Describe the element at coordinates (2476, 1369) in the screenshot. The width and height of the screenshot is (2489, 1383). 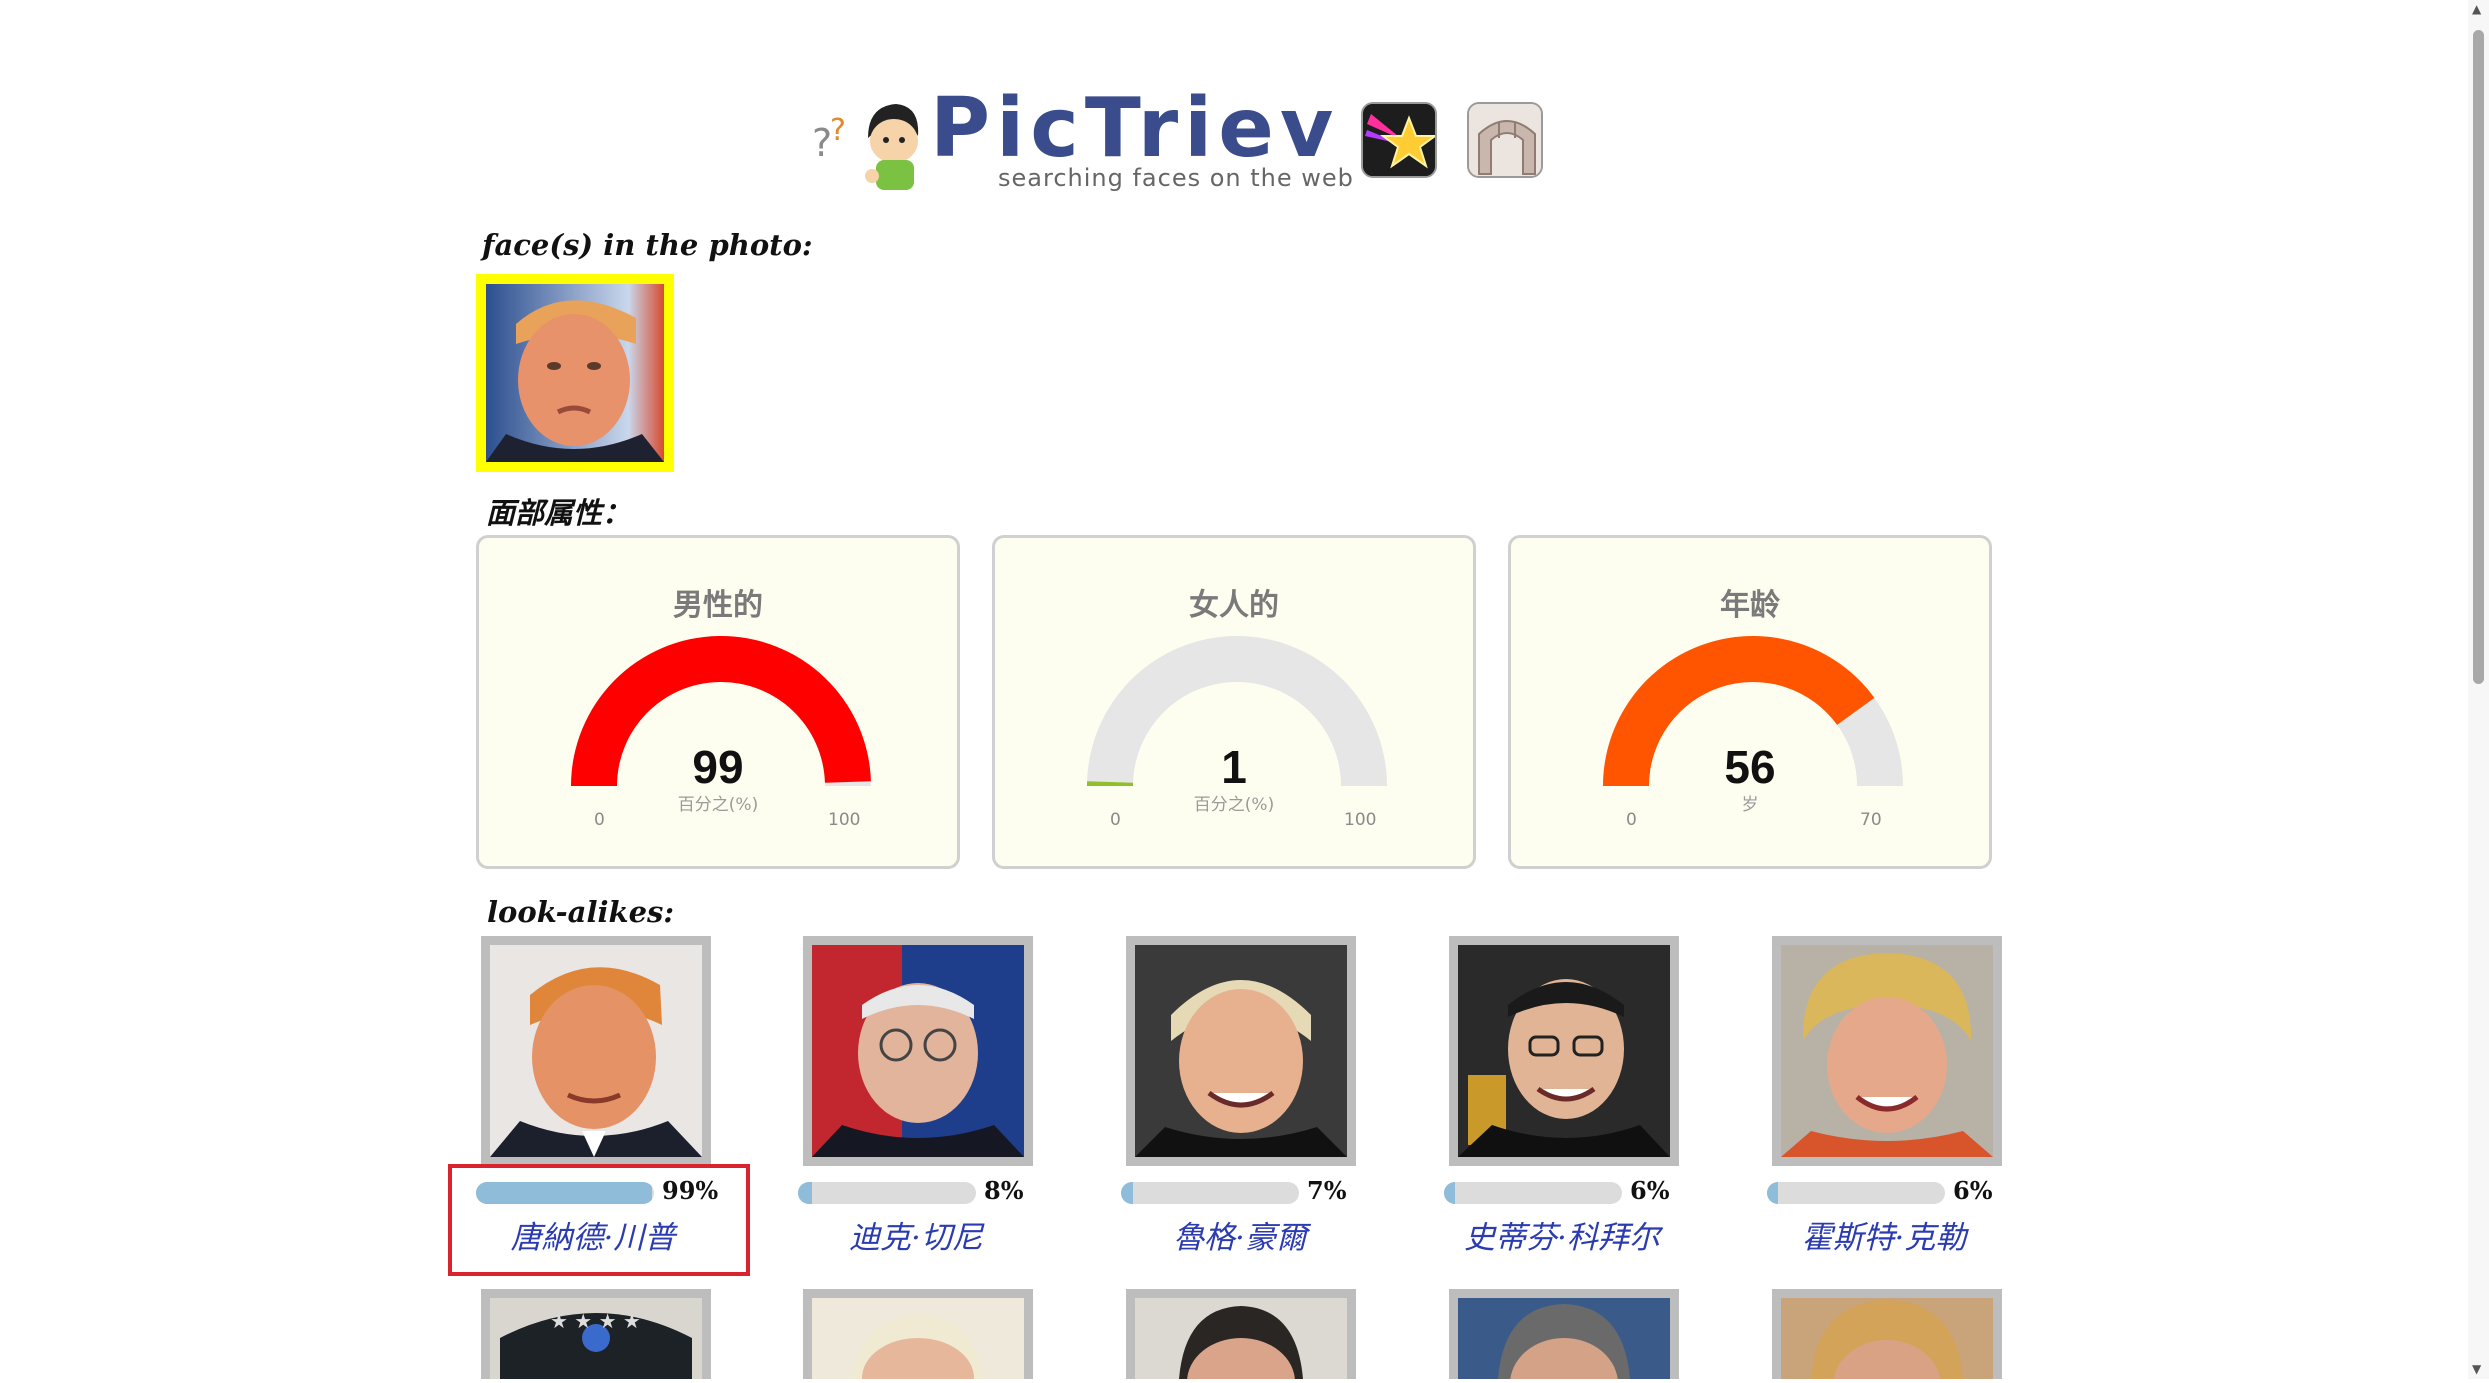
I see `scroll-down-arrow-icon: ▼` at that location.